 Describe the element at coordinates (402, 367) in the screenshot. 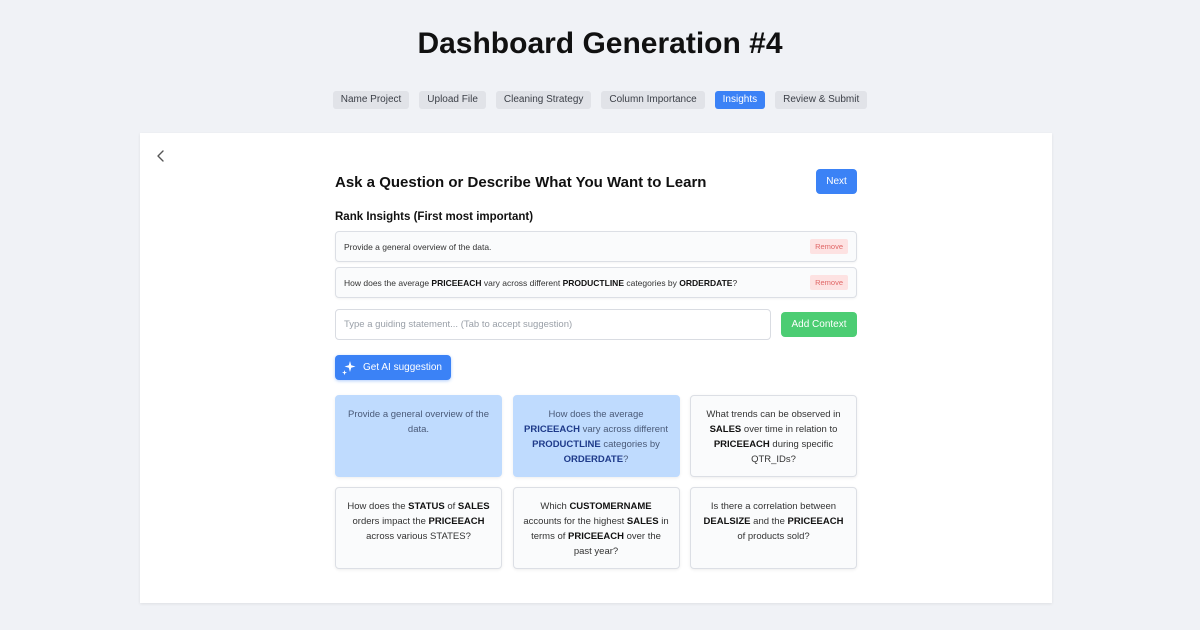

I see `ai-button-label: Get AI suggestion` at that location.